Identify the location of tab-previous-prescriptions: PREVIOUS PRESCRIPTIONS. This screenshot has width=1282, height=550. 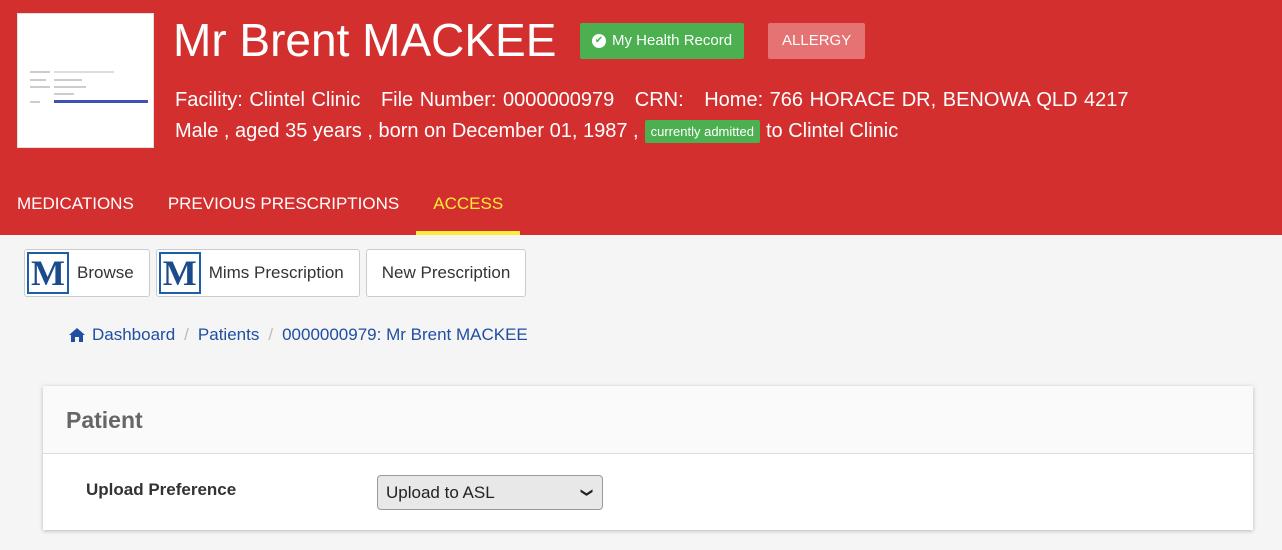
(283, 210).